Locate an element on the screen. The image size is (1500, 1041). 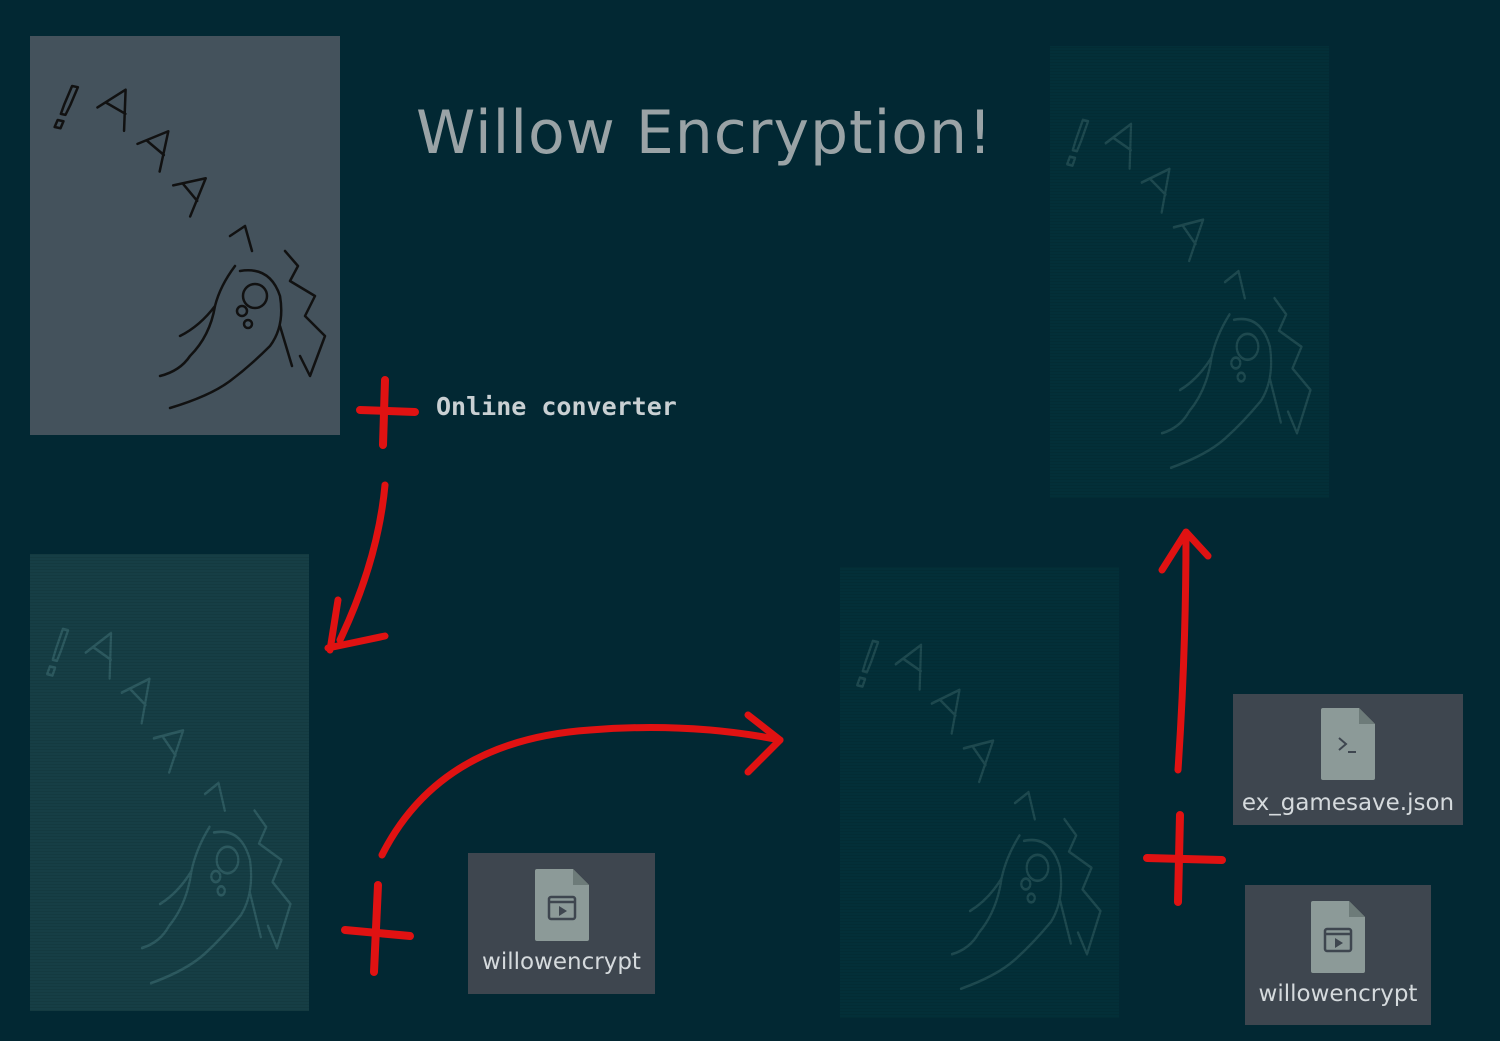
ex-gamesave-json-file: ex_gamesave.json is located at coordinates (1348, 759).